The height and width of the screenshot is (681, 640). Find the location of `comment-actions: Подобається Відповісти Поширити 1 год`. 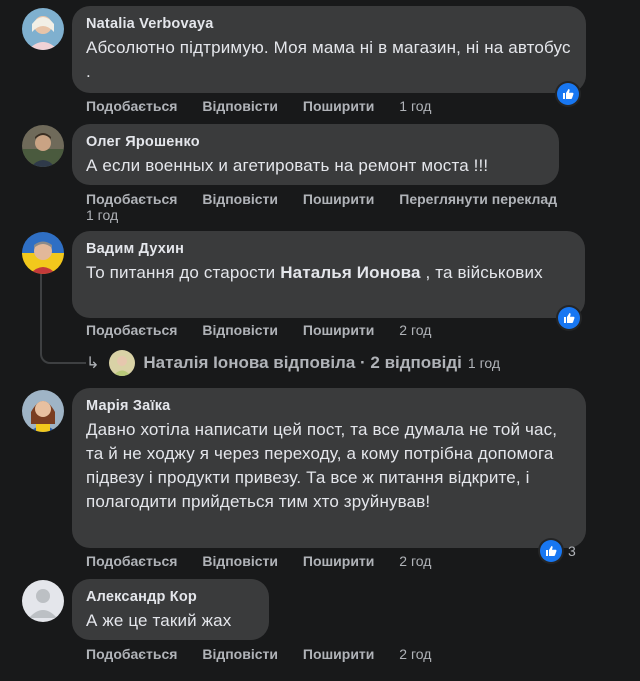

comment-actions: Подобається Відповісти Поширити 1 год is located at coordinates (258, 106).